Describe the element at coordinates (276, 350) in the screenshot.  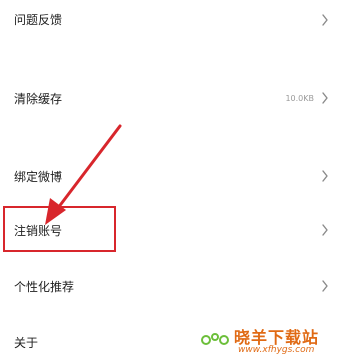
I see `watermark-url: www.xfhygs.com` at that location.